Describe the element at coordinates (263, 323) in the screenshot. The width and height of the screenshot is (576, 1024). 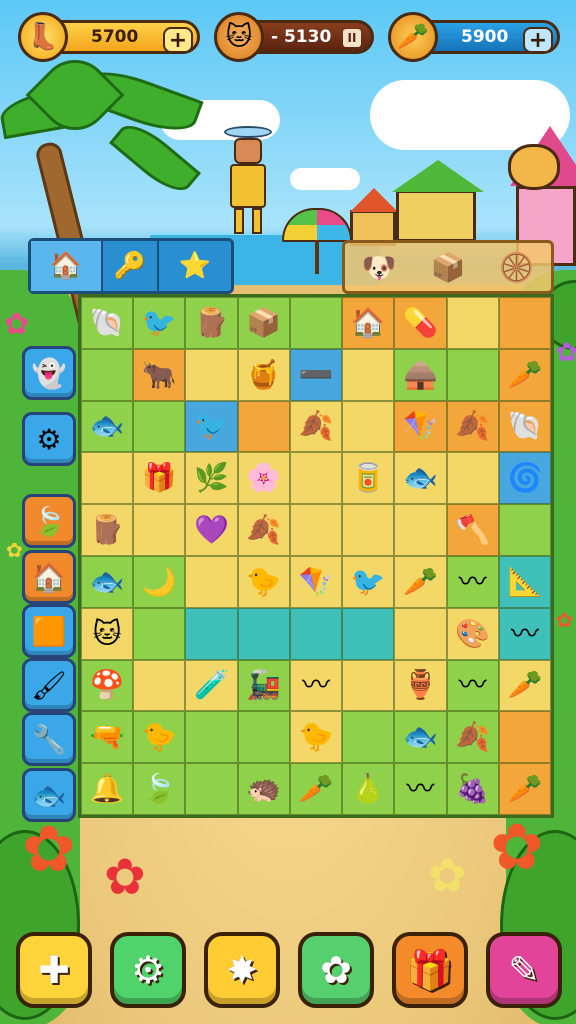
I see `puzzle-tile: 📦` at that location.